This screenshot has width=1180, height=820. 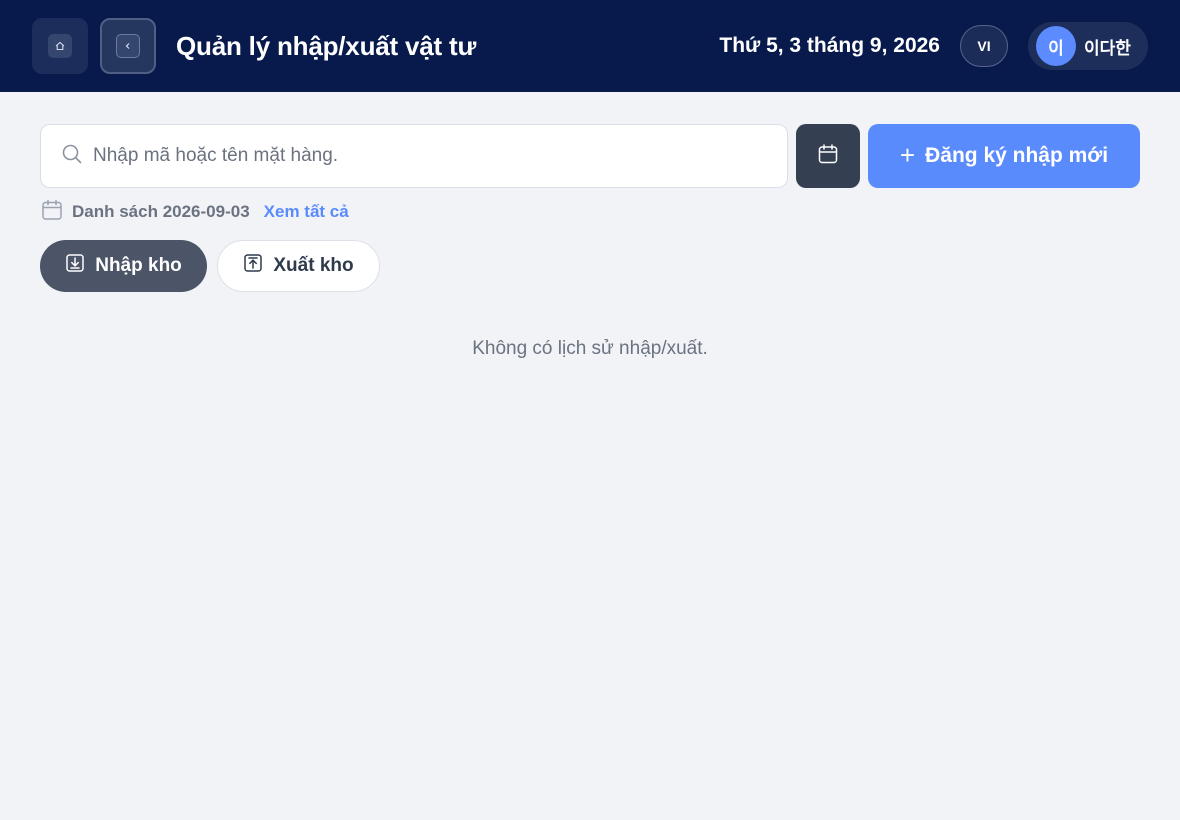 I want to click on tab-import: Nhập kho, so click(x=123, y=266).